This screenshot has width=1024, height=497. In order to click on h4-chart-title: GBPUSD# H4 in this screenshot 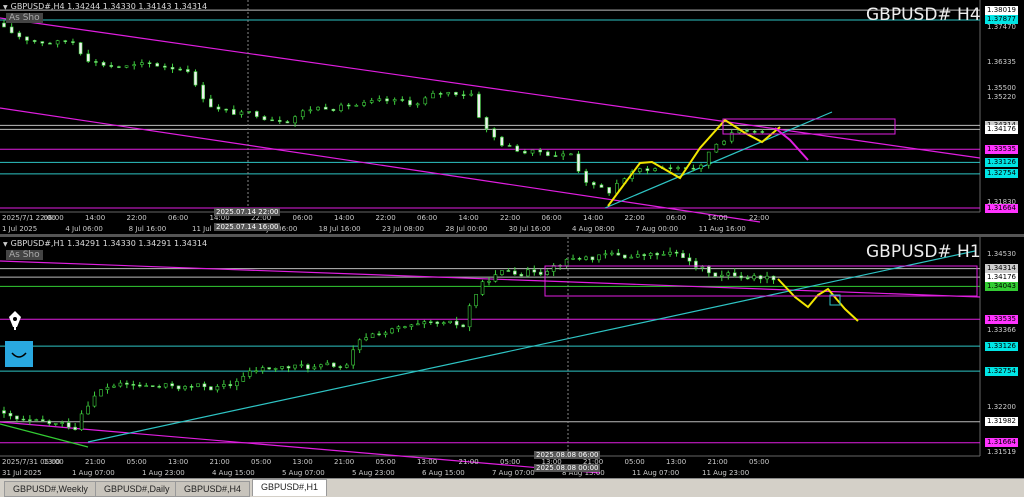, I will do `click(923, 15)`.